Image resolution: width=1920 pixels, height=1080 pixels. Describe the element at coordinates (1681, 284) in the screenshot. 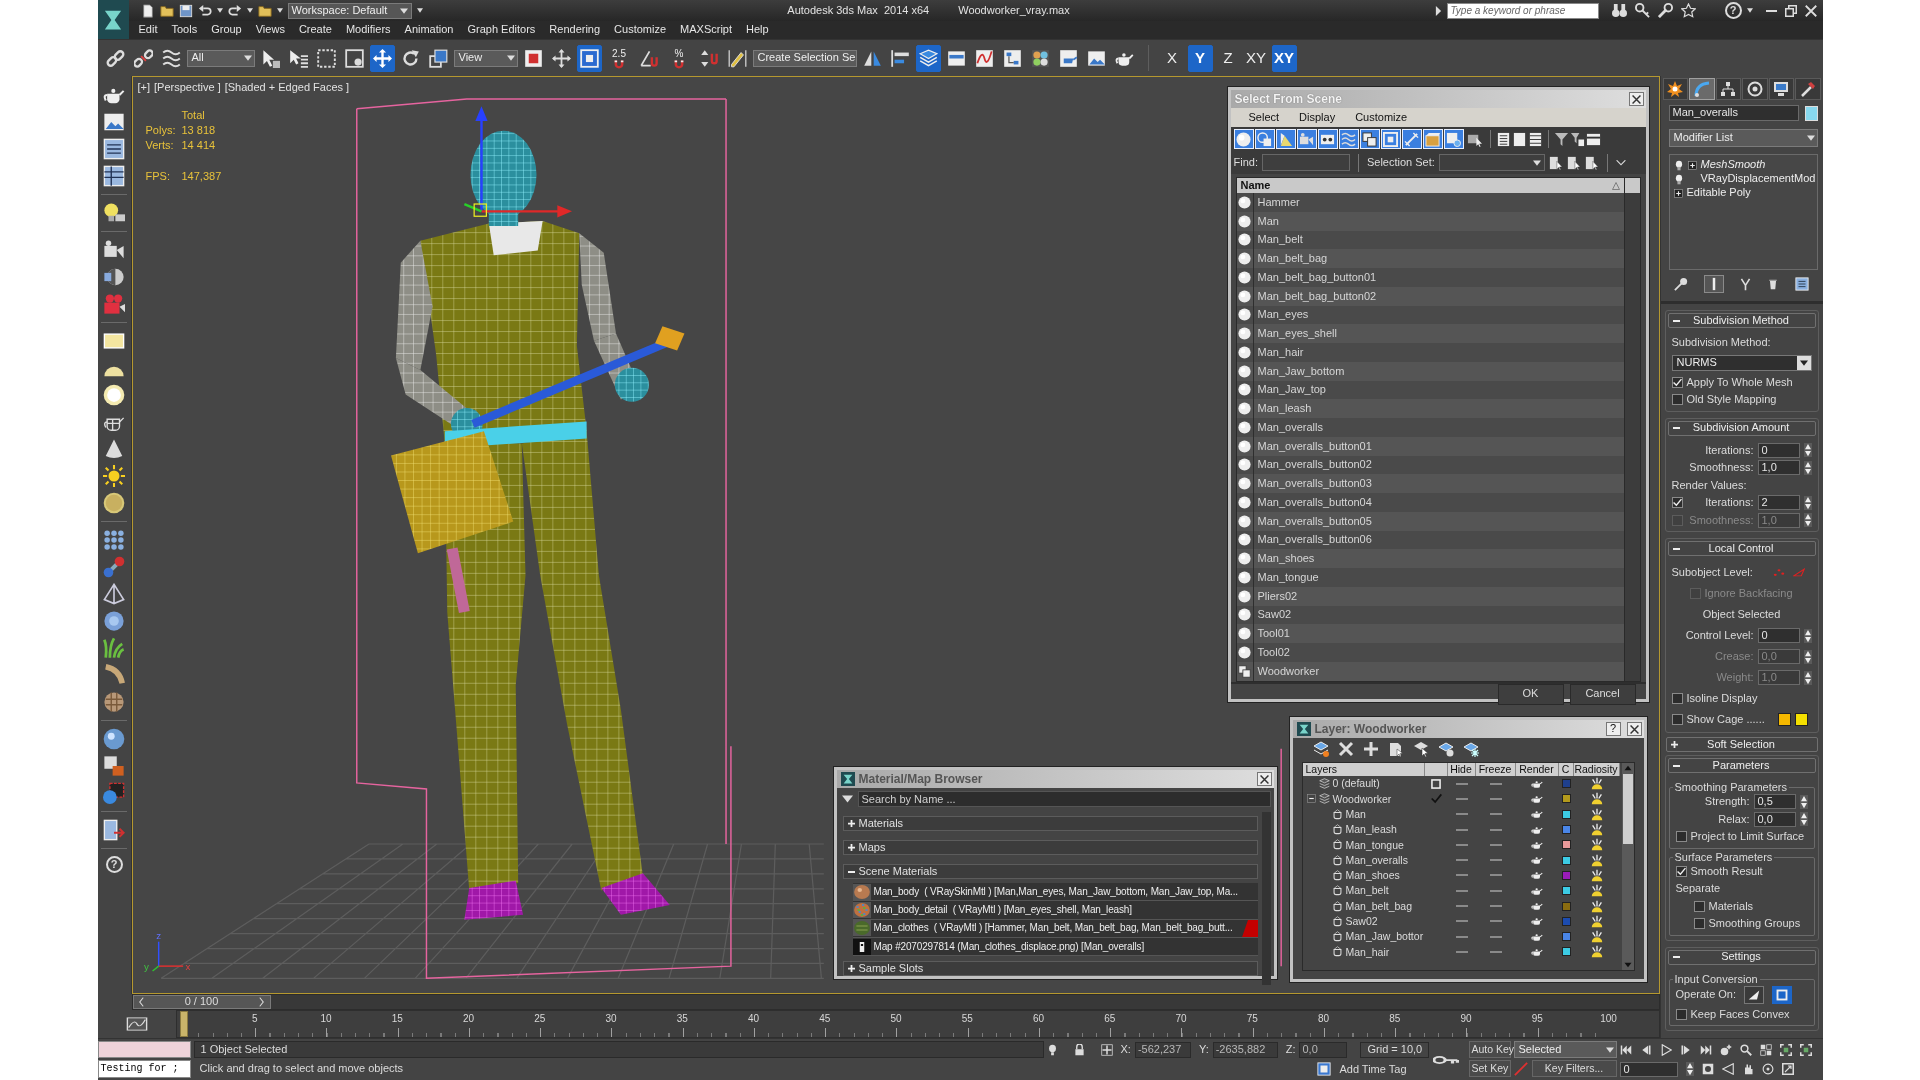

I see `pin-icon` at that location.